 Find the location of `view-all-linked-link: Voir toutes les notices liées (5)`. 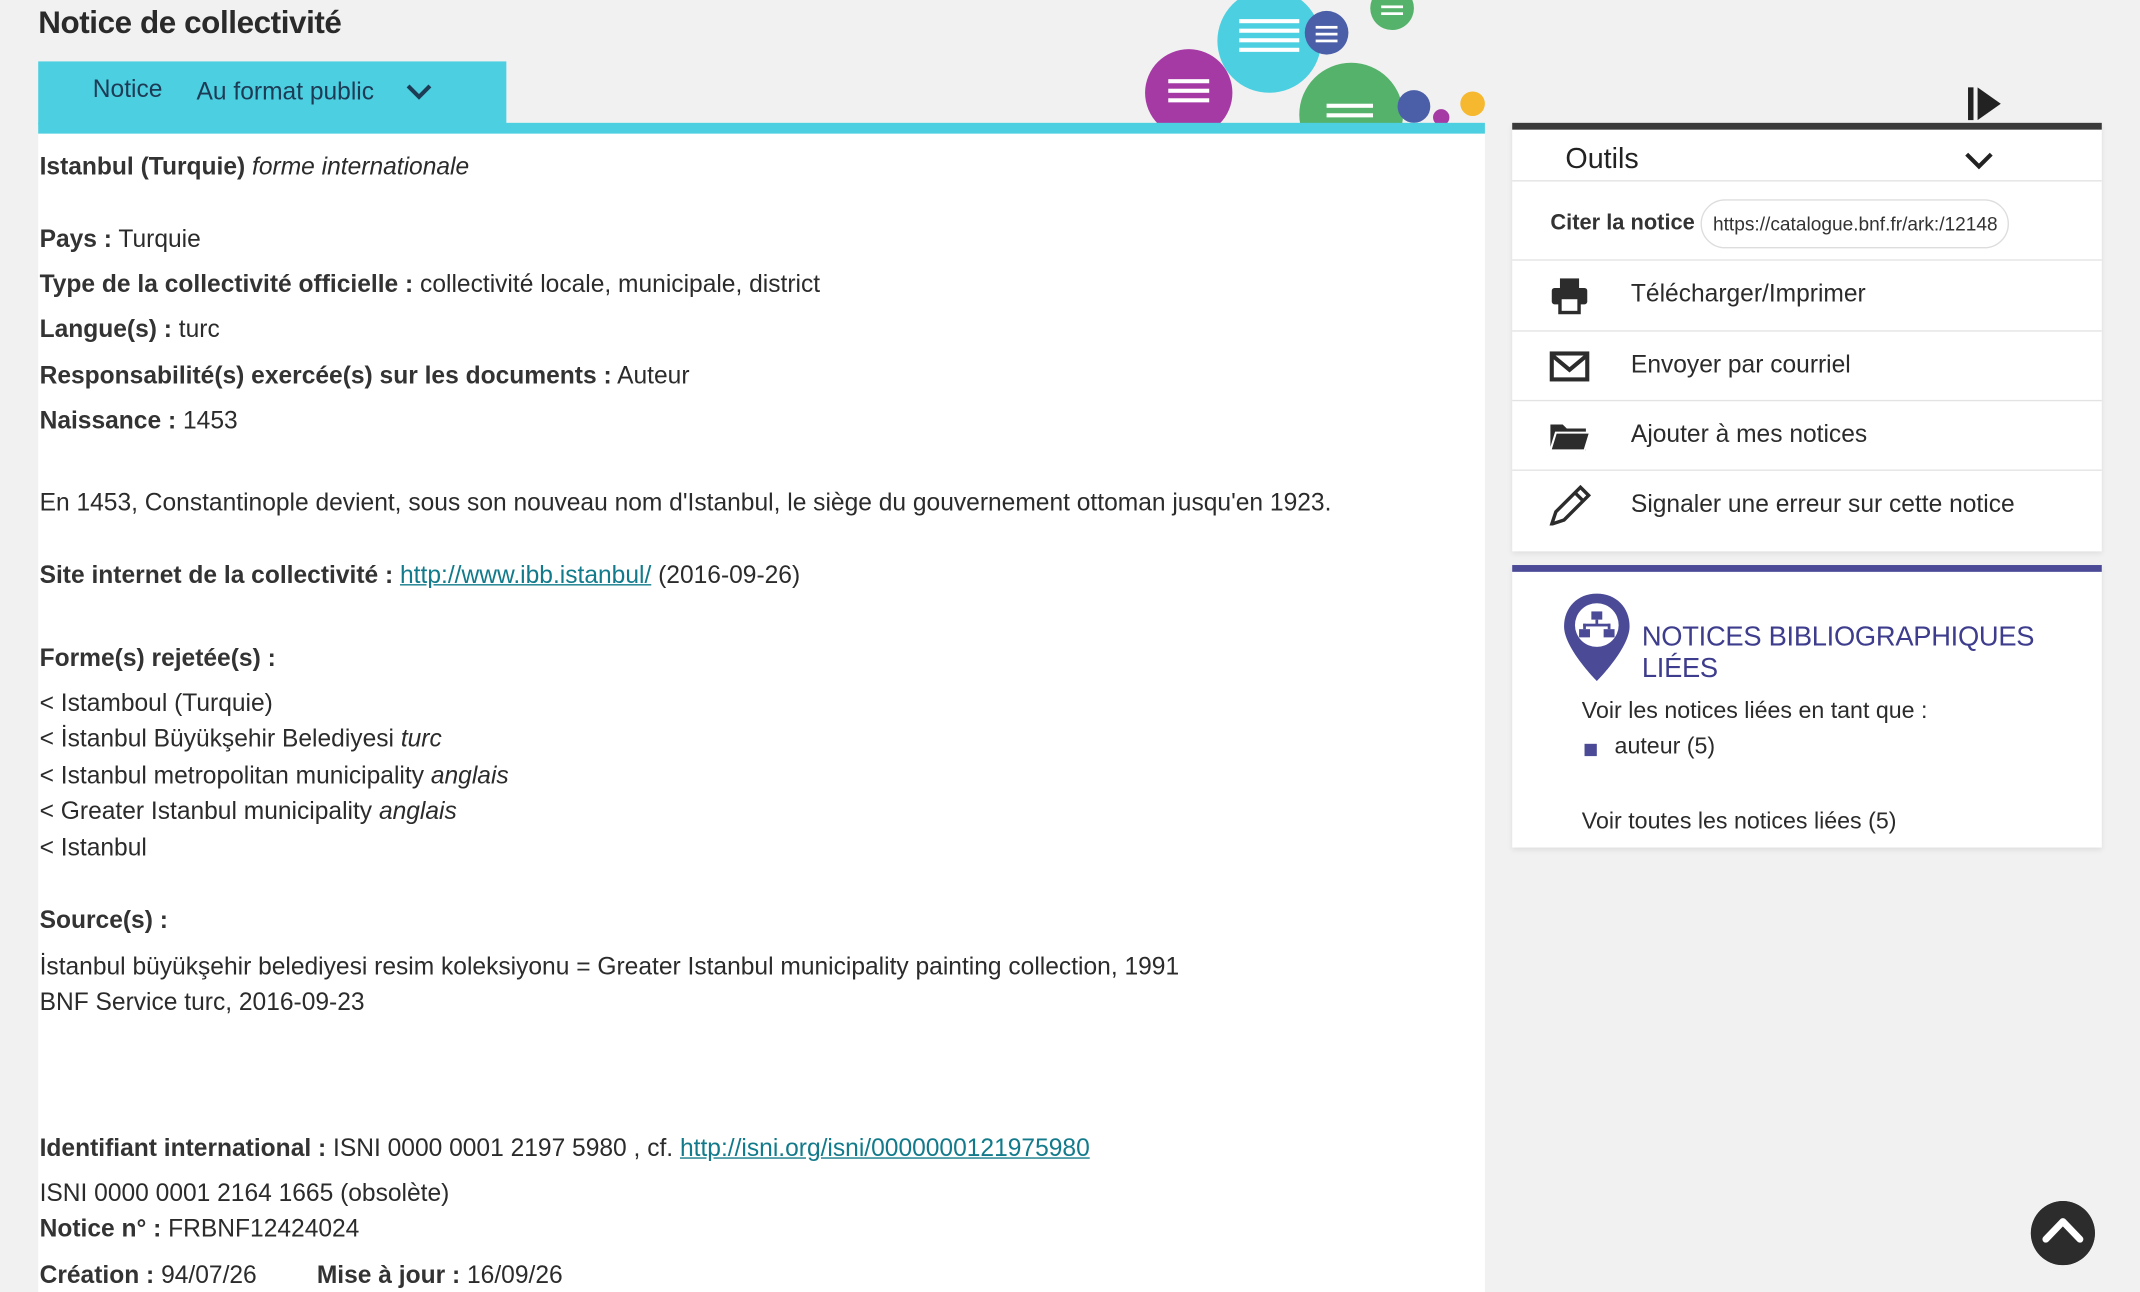

view-all-linked-link: Voir toutes les notices liées (5) is located at coordinates (1739, 821).